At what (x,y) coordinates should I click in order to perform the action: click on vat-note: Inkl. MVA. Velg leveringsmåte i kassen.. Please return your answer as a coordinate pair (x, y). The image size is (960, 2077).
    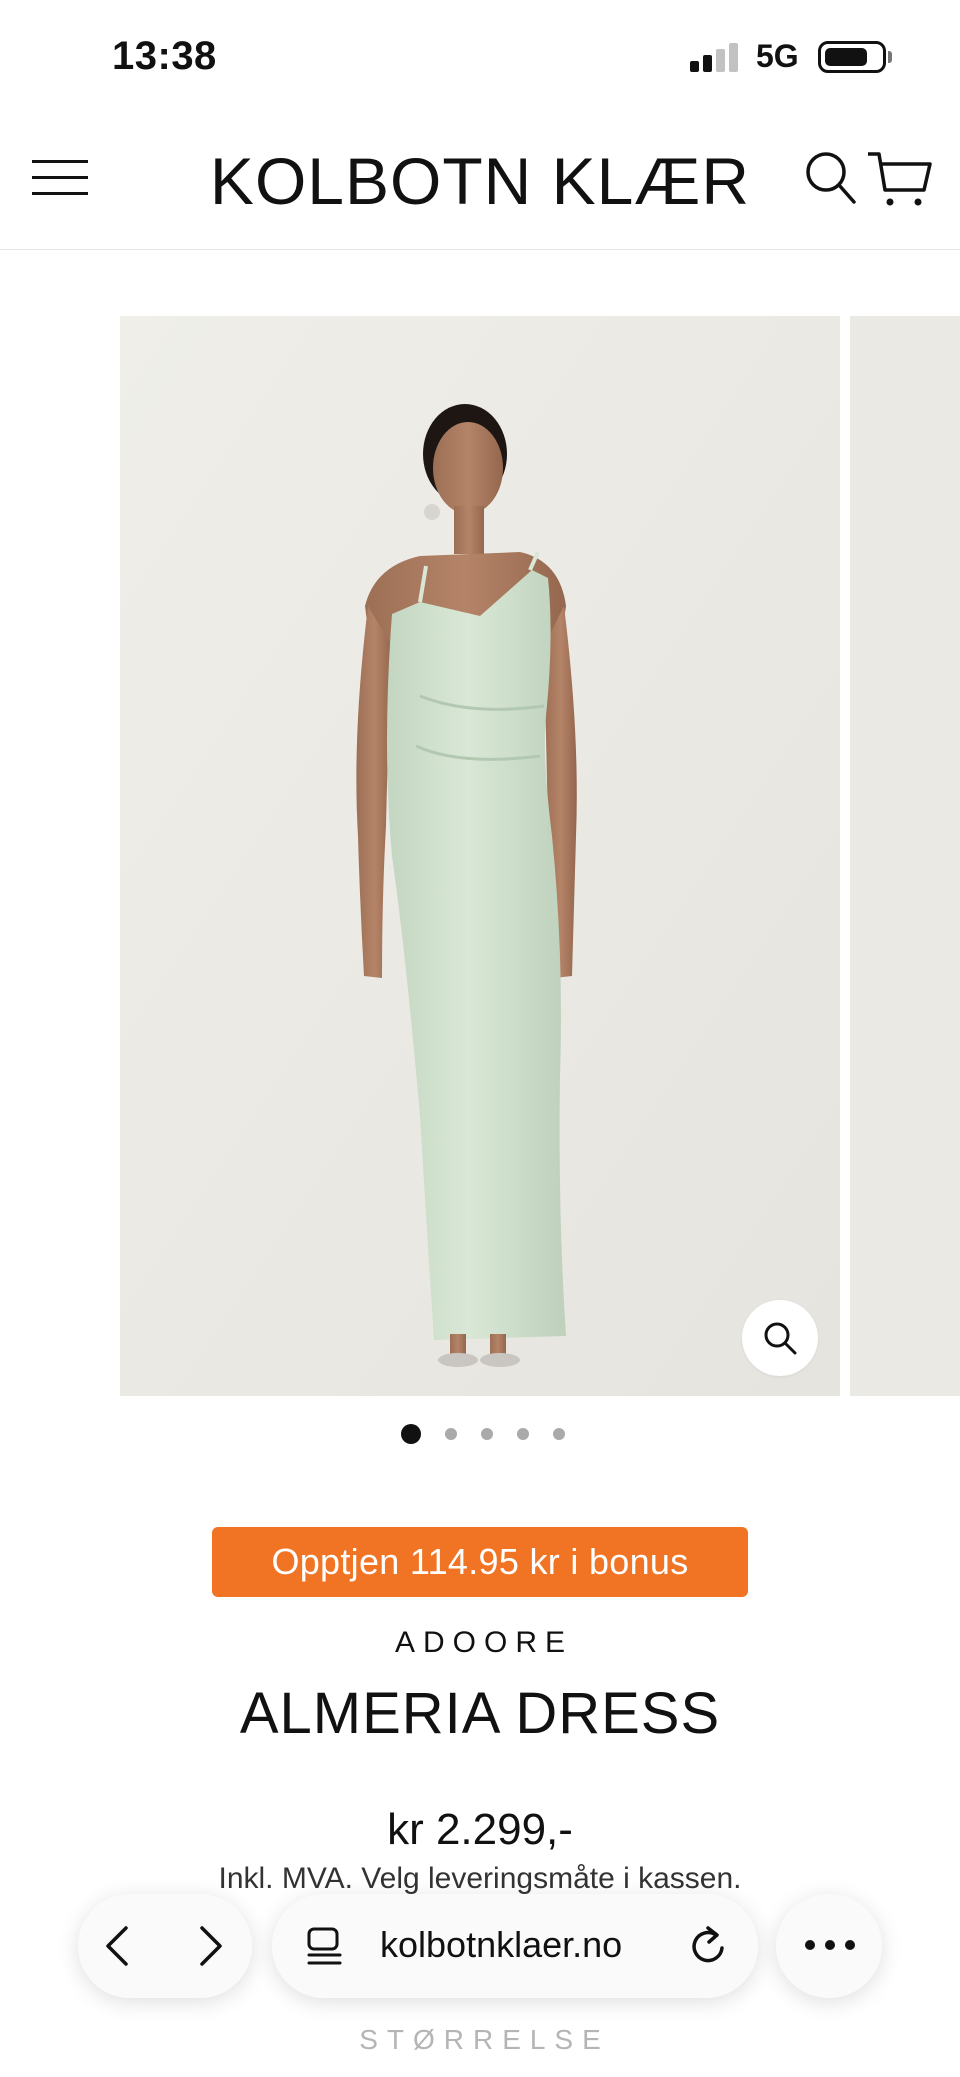
    Looking at the image, I should click on (480, 1878).